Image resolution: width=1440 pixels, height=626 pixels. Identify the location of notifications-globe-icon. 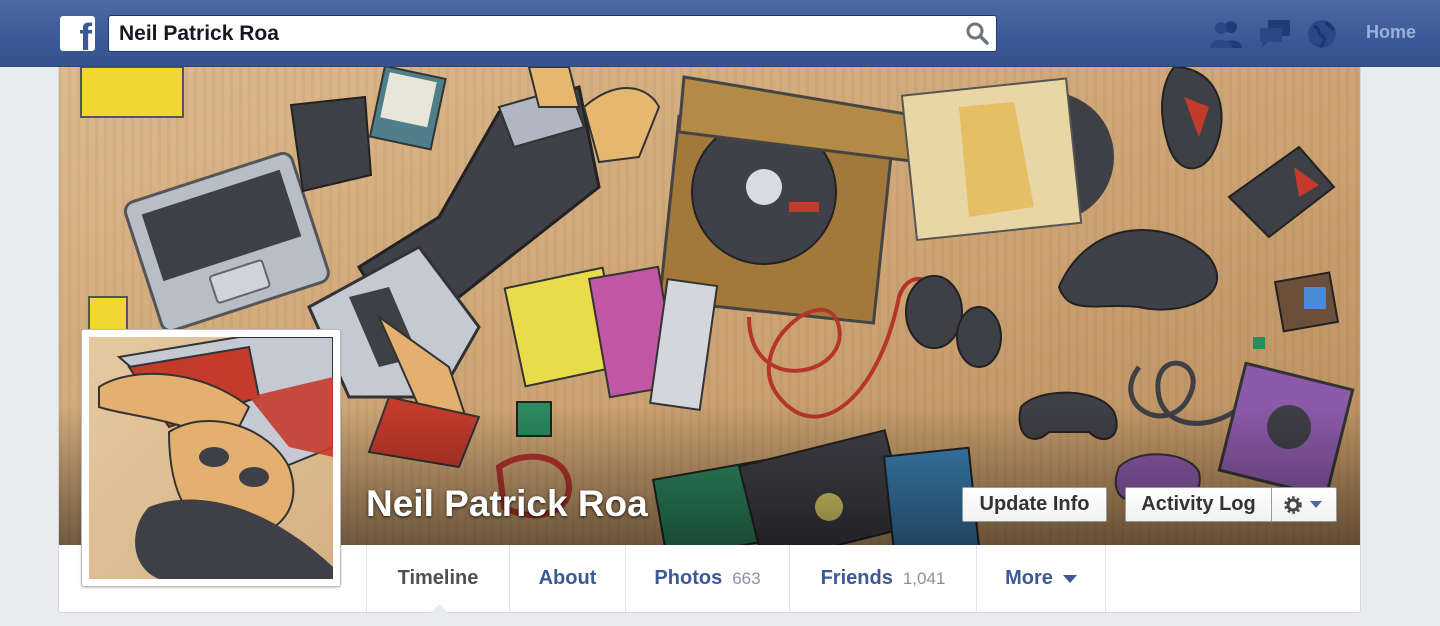
(1323, 34).